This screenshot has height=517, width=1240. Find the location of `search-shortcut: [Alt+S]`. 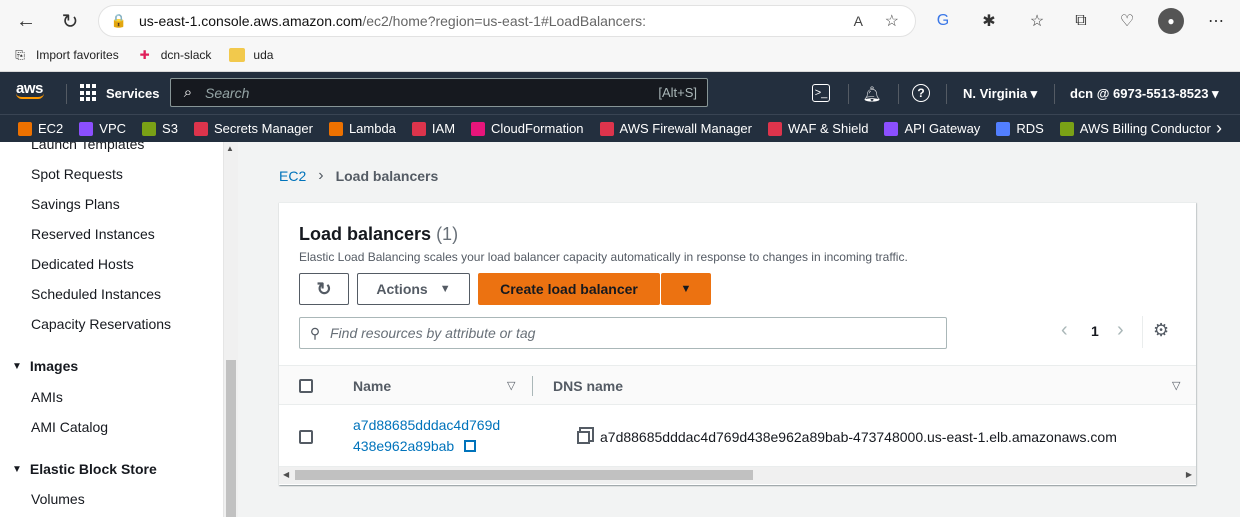

search-shortcut: [Alt+S] is located at coordinates (677, 92).